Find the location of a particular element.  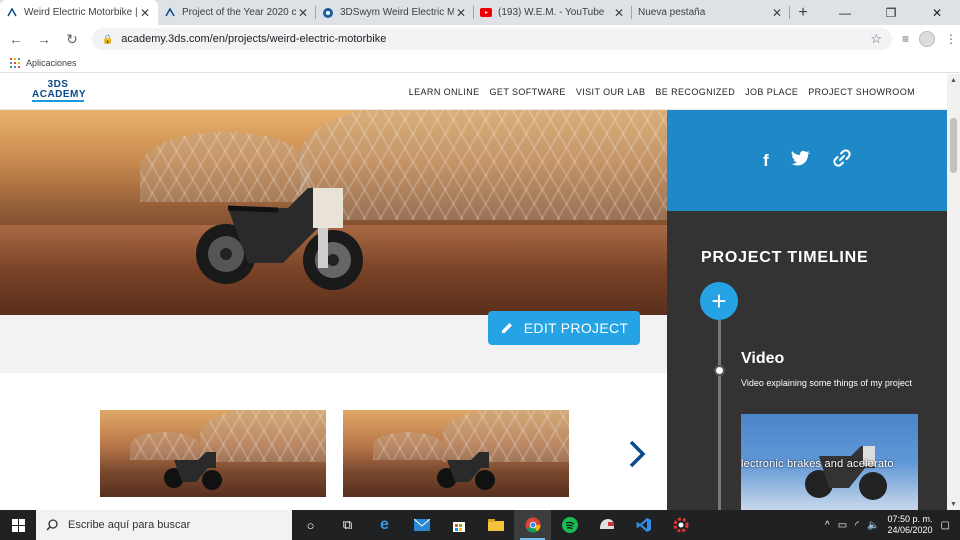

edit-project-button: EDIT PROJECT is located at coordinates (564, 328).